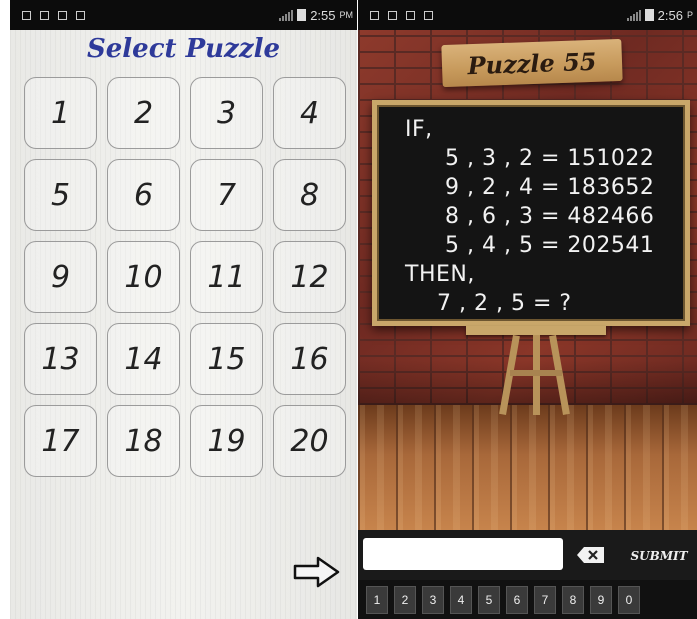  I want to click on answer-input, so click(463, 554).